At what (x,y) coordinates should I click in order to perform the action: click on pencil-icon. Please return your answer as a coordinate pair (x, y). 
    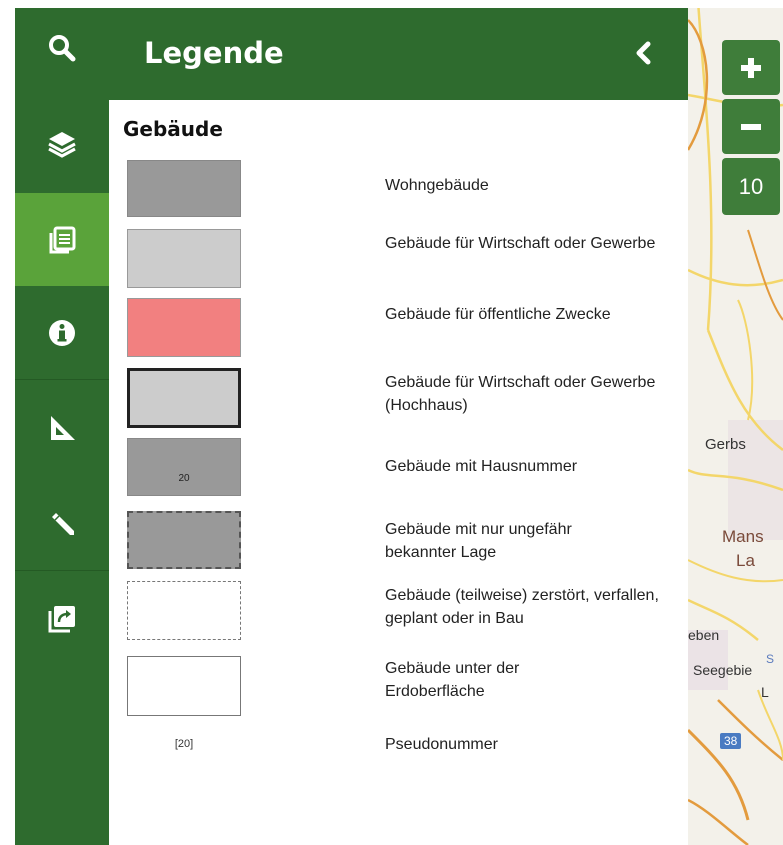
    Looking at the image, I should click on (63, 523).